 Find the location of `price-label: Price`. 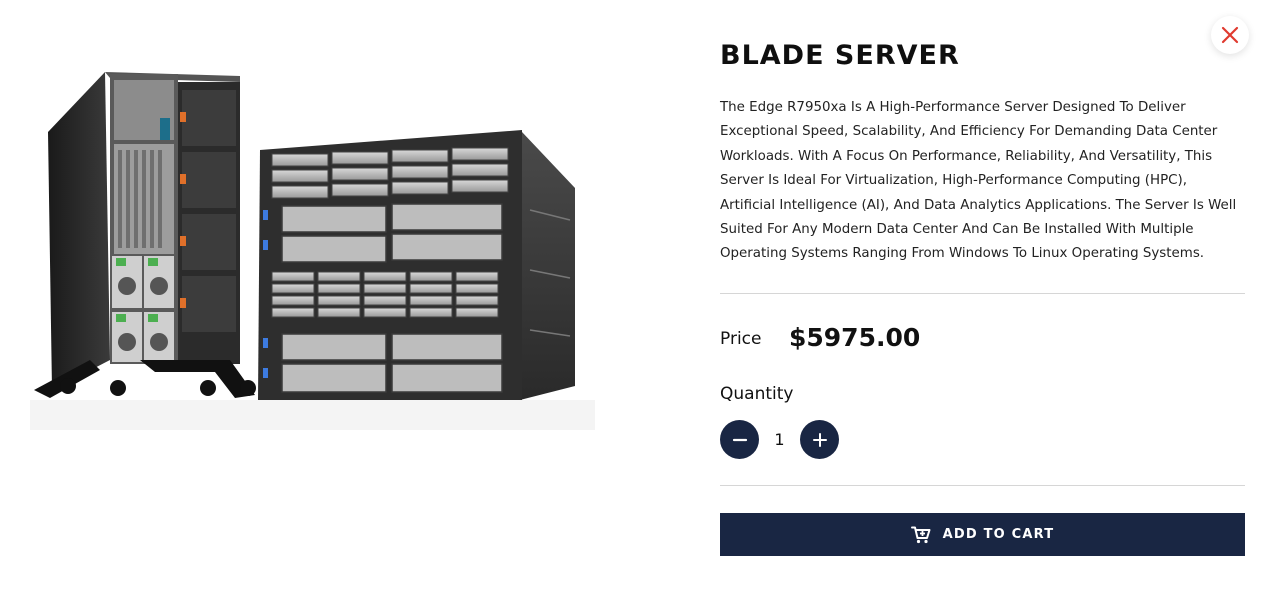

price-label: Price is located at coordinates (741, 339).